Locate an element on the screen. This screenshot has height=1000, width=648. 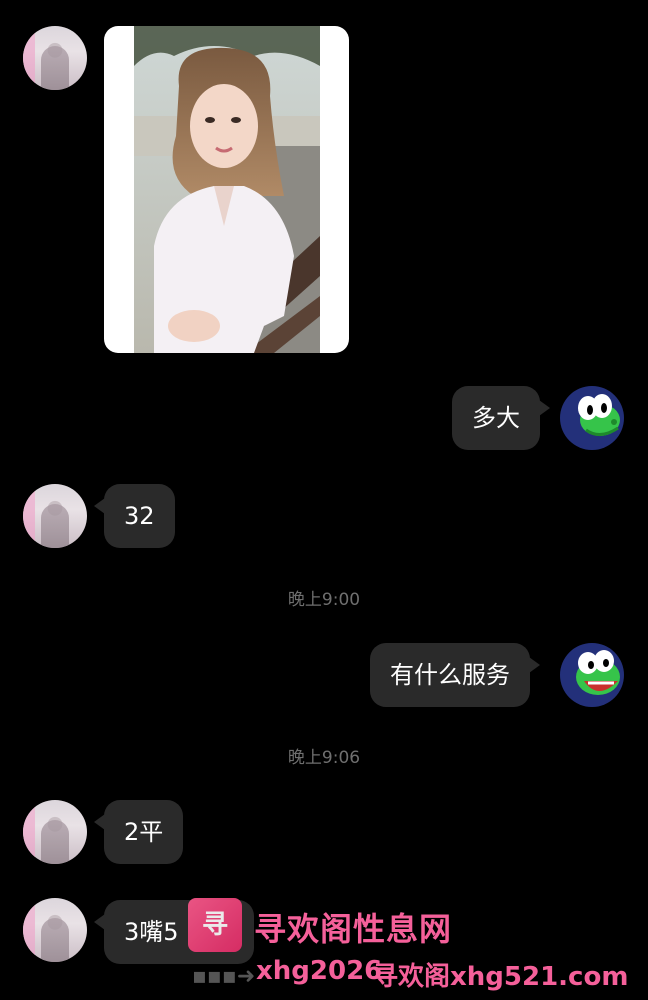
photo-illustration is located at coordinates (227, 189).